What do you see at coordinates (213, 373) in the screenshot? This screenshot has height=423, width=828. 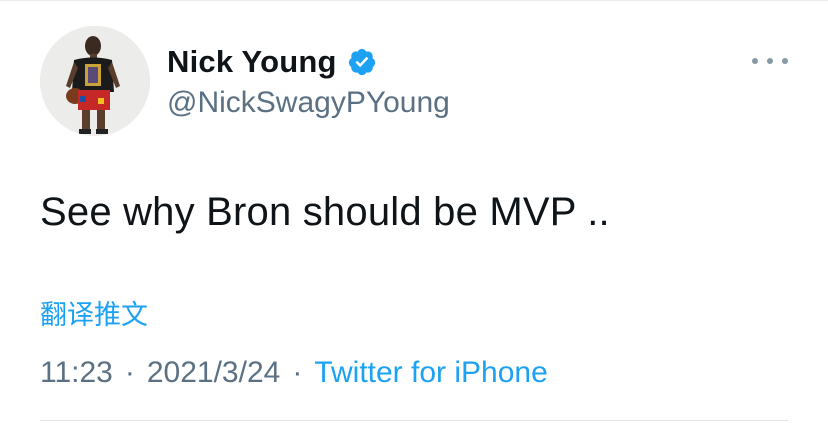 I see `tweet-date: 2021/3/24` at bounding box center [213, 373].